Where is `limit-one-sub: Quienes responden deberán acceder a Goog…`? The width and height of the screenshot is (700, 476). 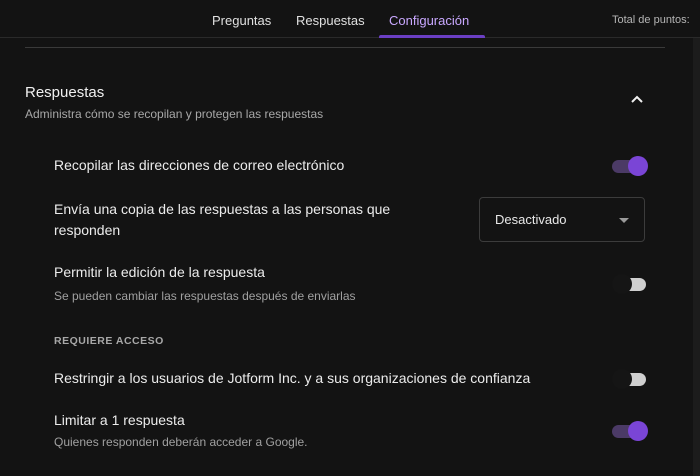 limit-one-sub: Quienes responden deberán acceder a Goog… is located at coordinates (181, 442).